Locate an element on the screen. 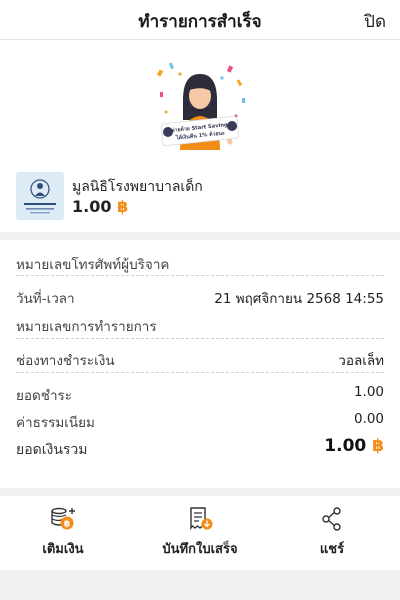  merchant-summary: มูลนิธิโรงพยาบาลเด็ก 1.00 ฿ is located at coordinates (201, 197).